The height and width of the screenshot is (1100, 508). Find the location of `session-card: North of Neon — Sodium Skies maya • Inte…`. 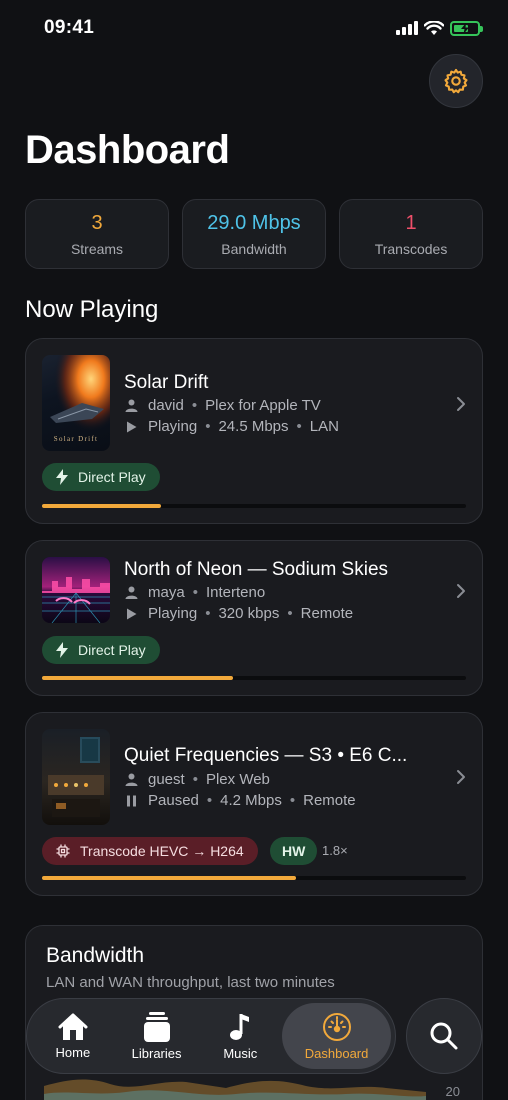

session-card: North of Neon — Sodium Skies maya • Inte… is located at coordinates (254, 618).